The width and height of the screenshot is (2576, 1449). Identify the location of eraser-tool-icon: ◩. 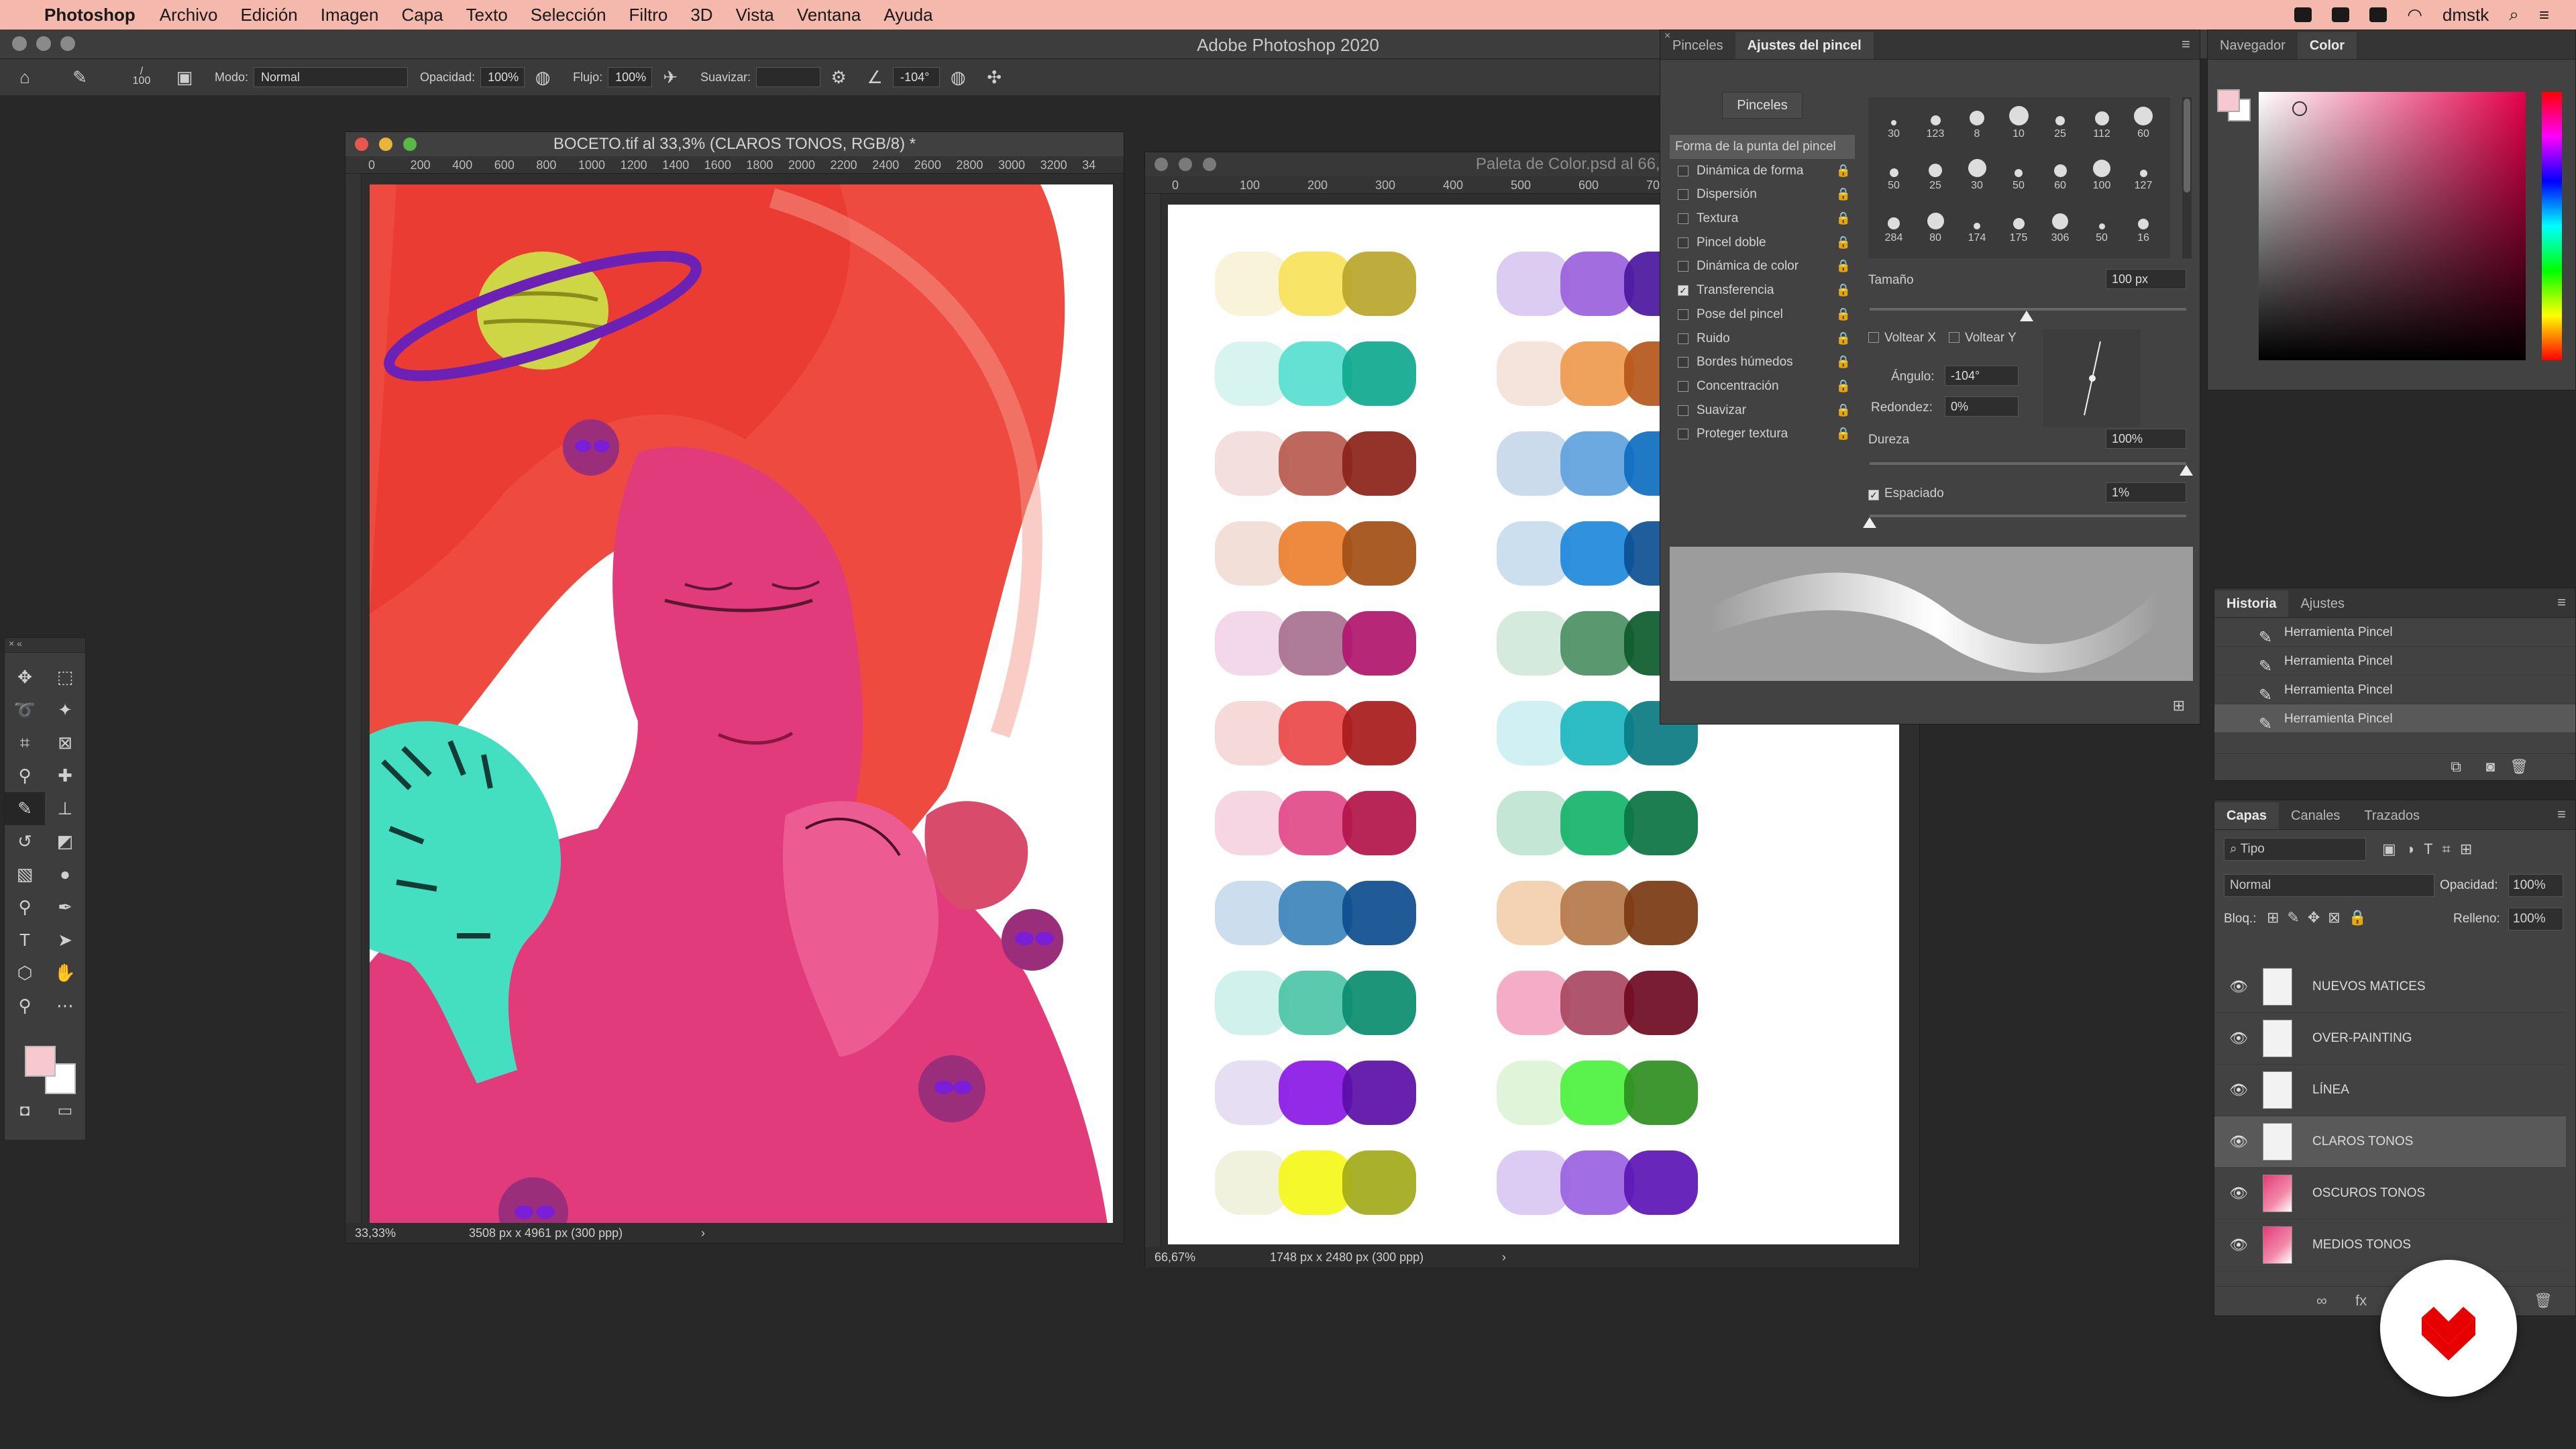
(65, 841).